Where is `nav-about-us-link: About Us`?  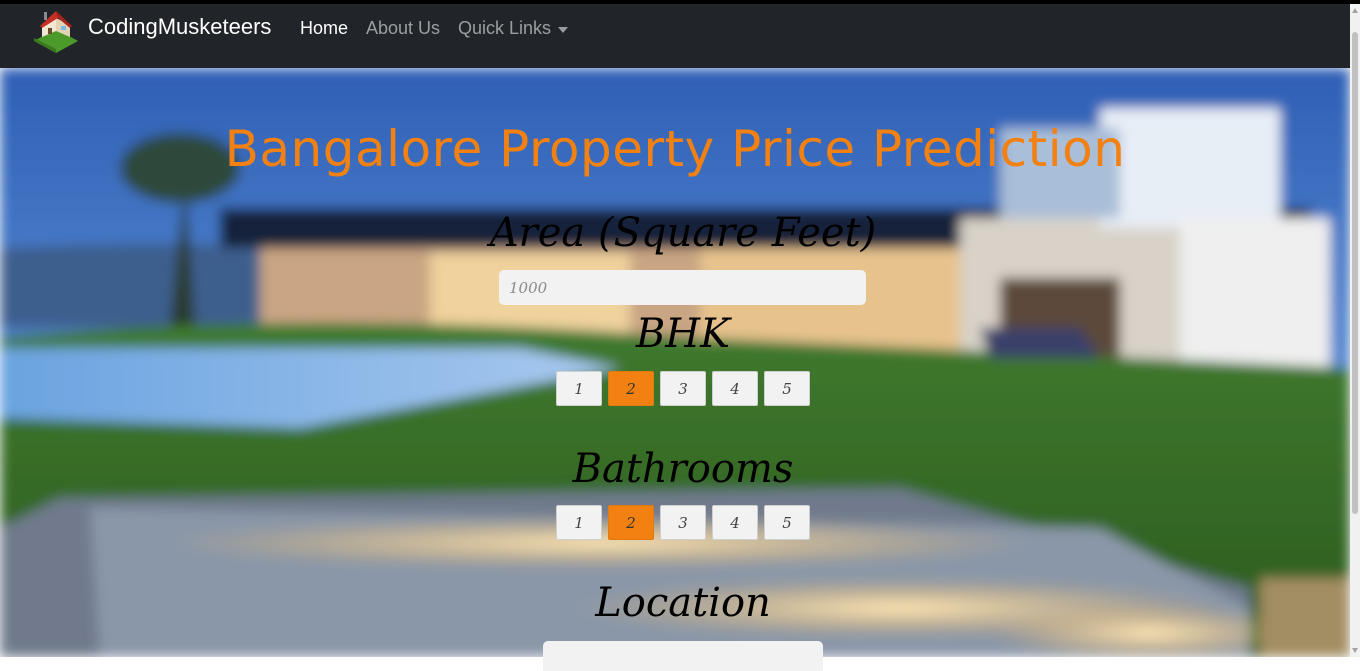 nav-about-us-link: About Us is located at coordinates (403, 28).